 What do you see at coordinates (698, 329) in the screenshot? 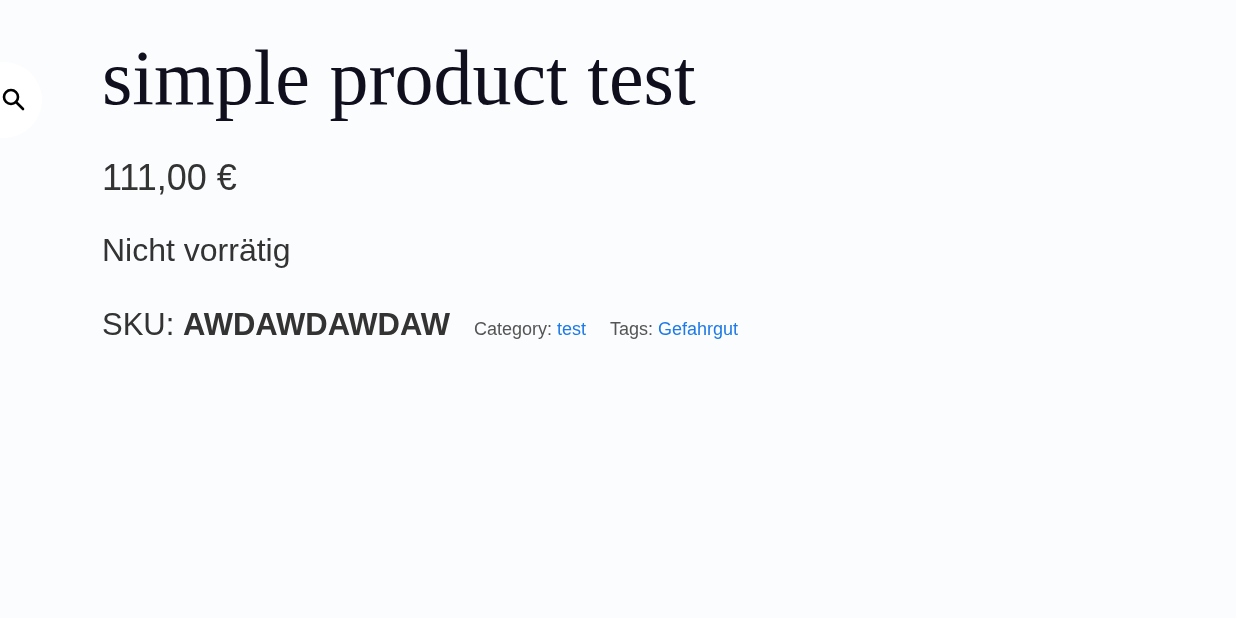
I see `meta-link: Gefahrgut` at bounding box center [698, 329].